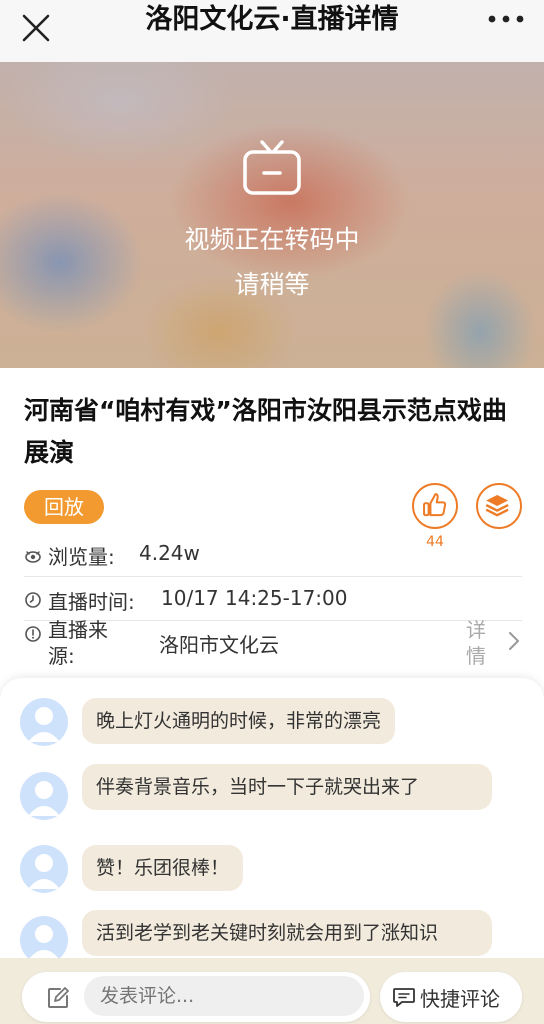 The width and height of the screenshot is (544, 1024). What do you see at coordinates (287, 933) in the screenshot?
I see `comment-text: 活到老学到老关键时刻就会用到了涨知识` at bounding box center [287, 933].